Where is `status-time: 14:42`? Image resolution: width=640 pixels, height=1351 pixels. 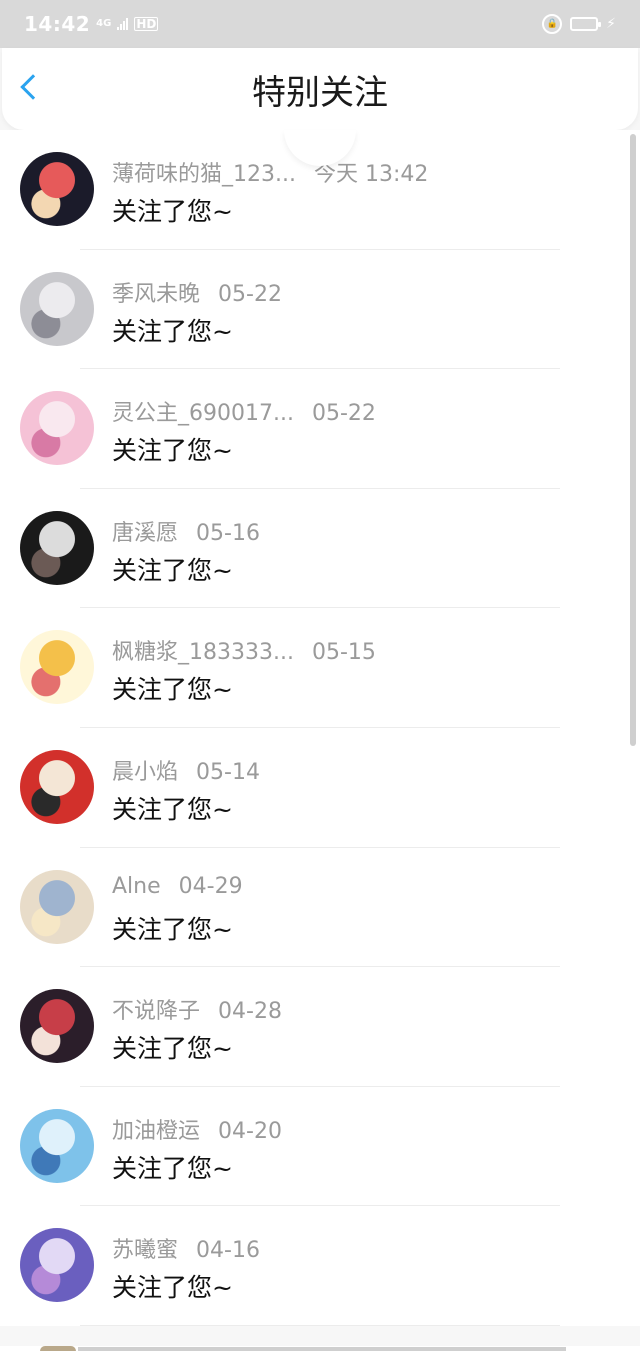
status-time: 14:42 is located at coordinates (57, 24).